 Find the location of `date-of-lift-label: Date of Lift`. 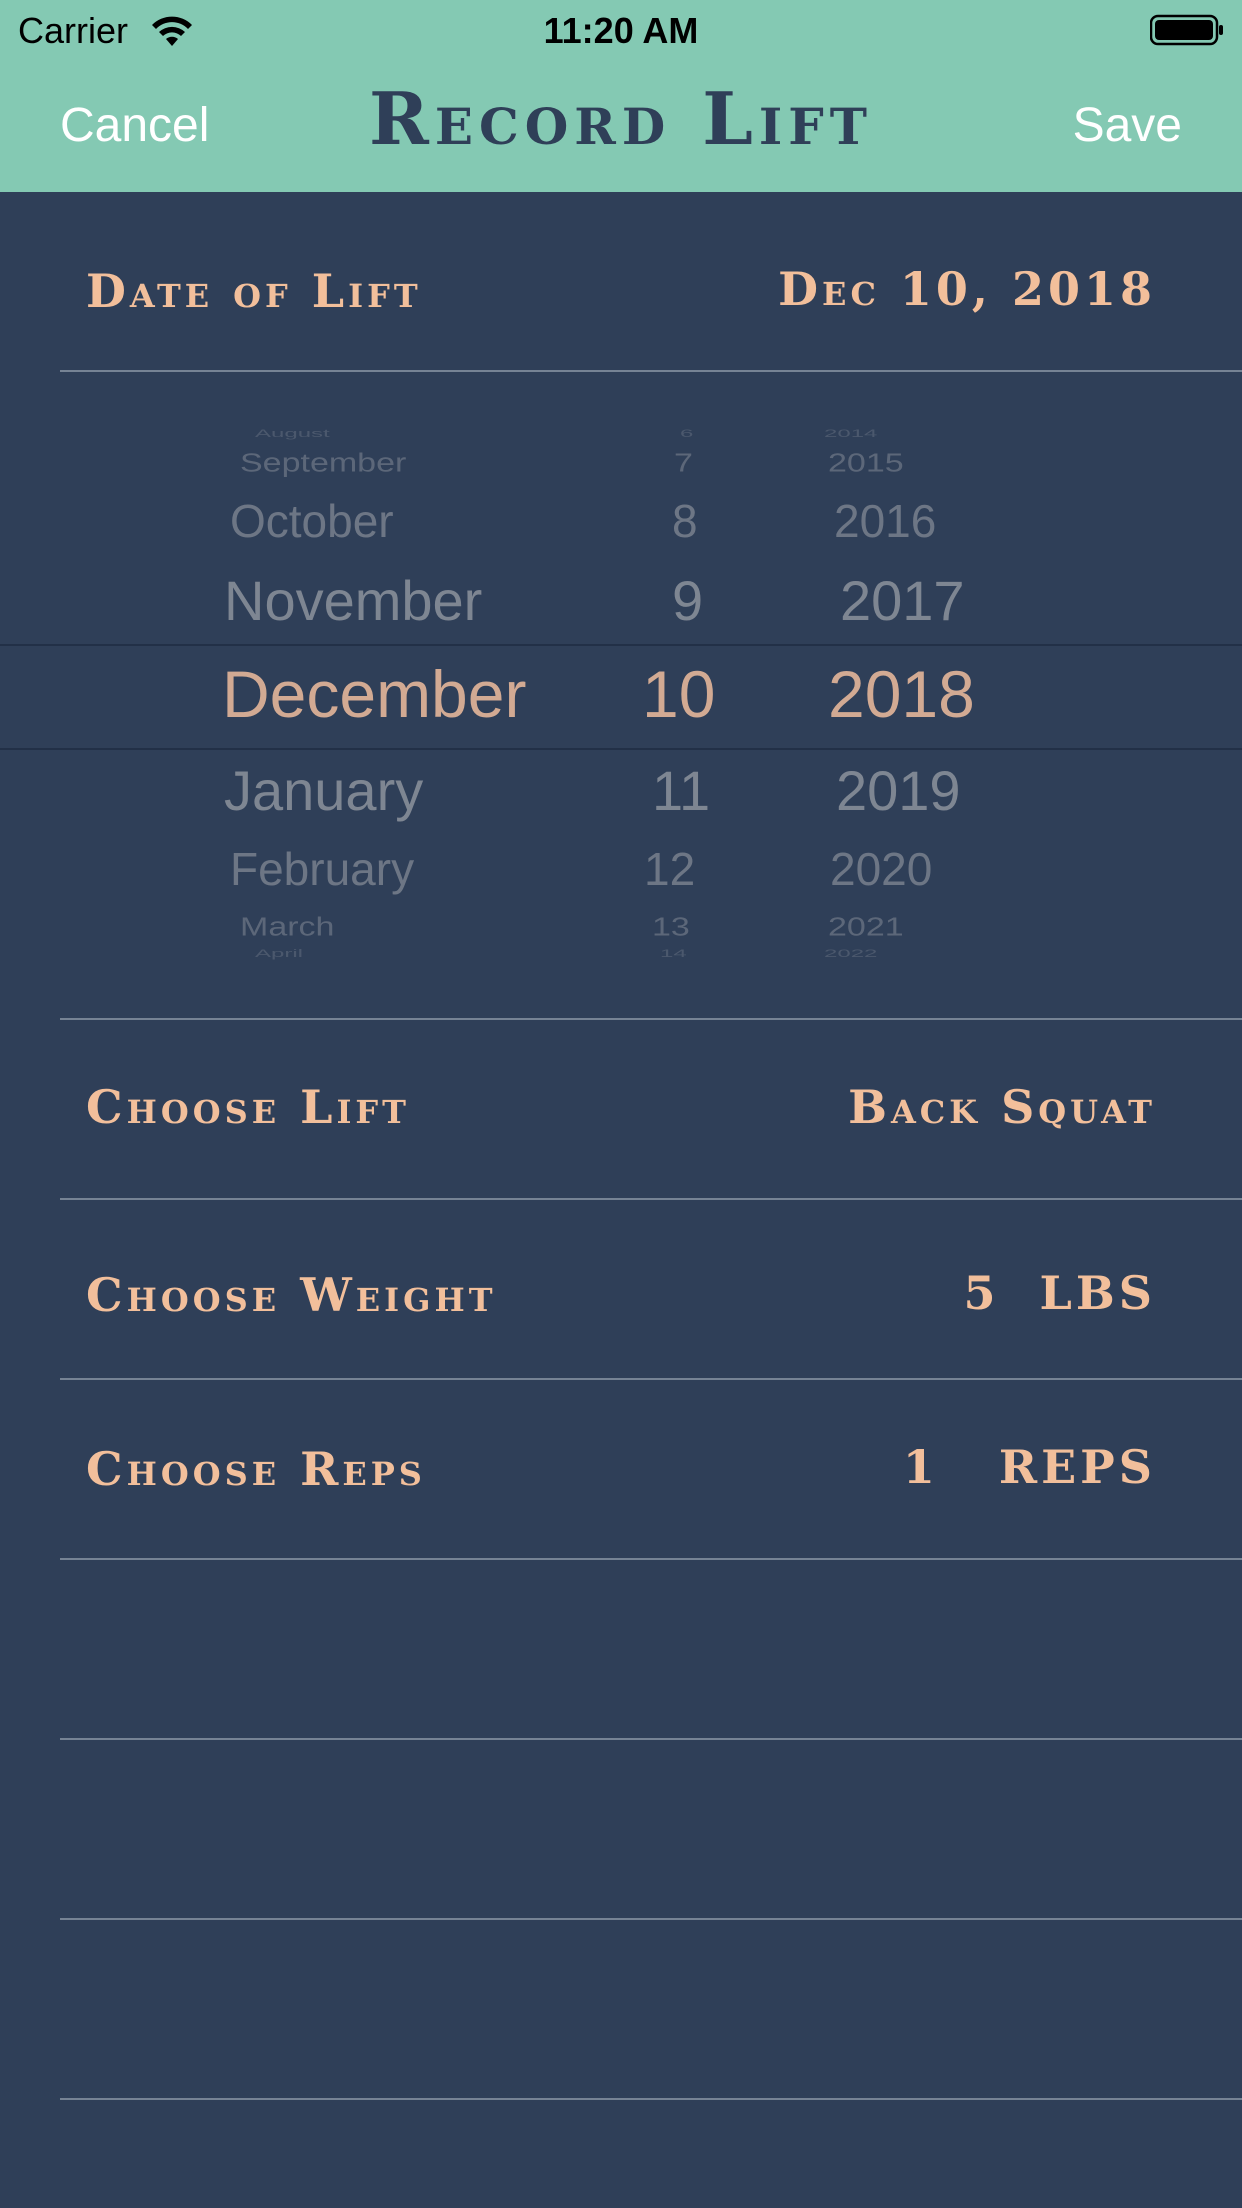

date-of-lift-label: Date of Lift is located at coordinates (254, 291).